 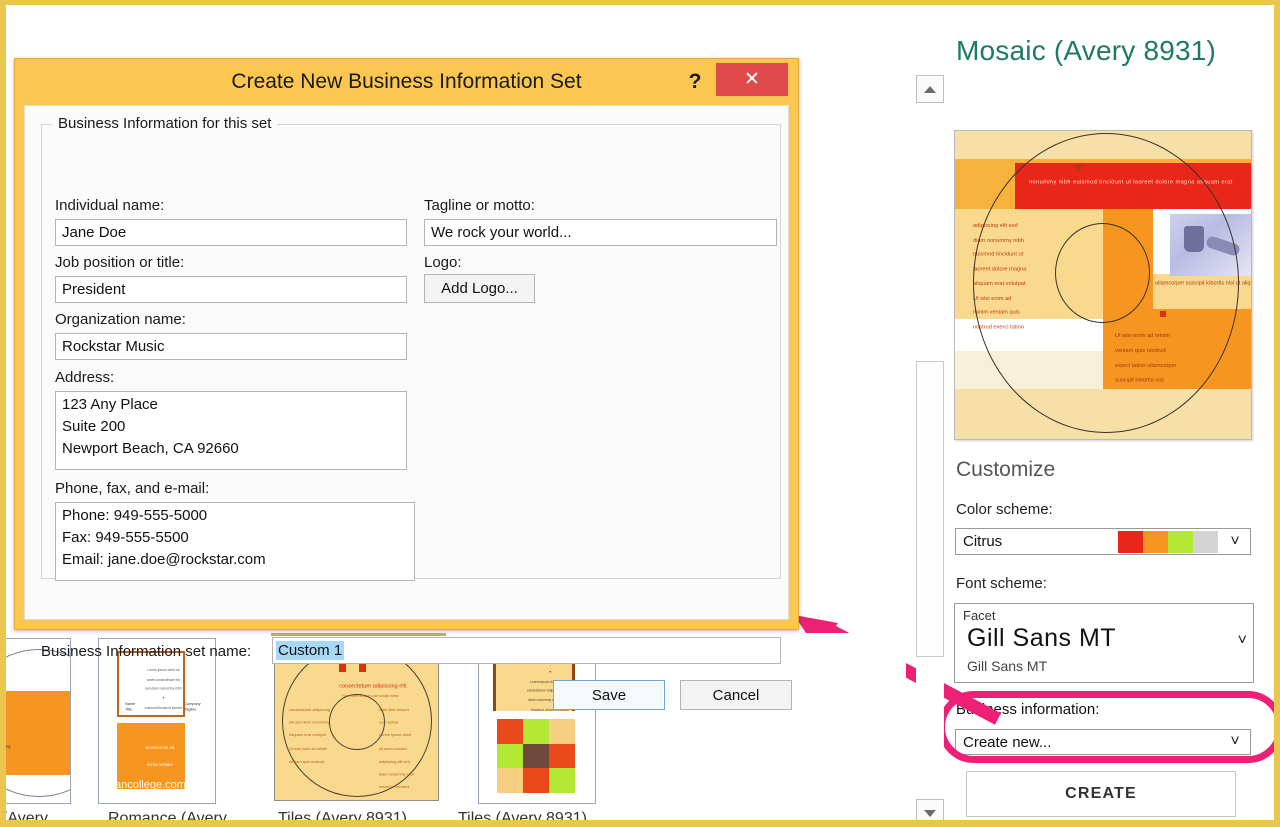 What do you see at coordinates (231, 232) in the screenshot?
I see `individual-name-field: Jane Doe` at bounding box center [231, 232].